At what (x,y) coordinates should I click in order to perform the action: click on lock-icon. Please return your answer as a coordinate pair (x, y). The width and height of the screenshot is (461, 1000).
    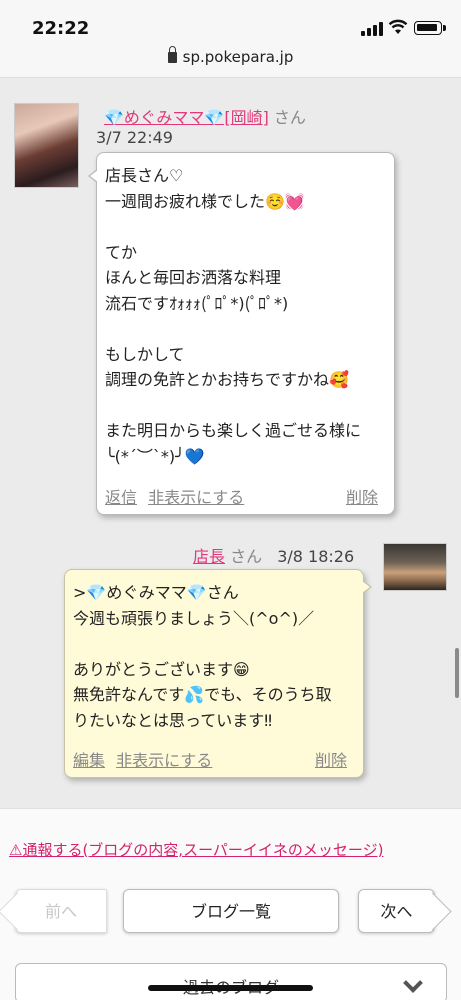
    Looking at the image, I should click on (172, 54).